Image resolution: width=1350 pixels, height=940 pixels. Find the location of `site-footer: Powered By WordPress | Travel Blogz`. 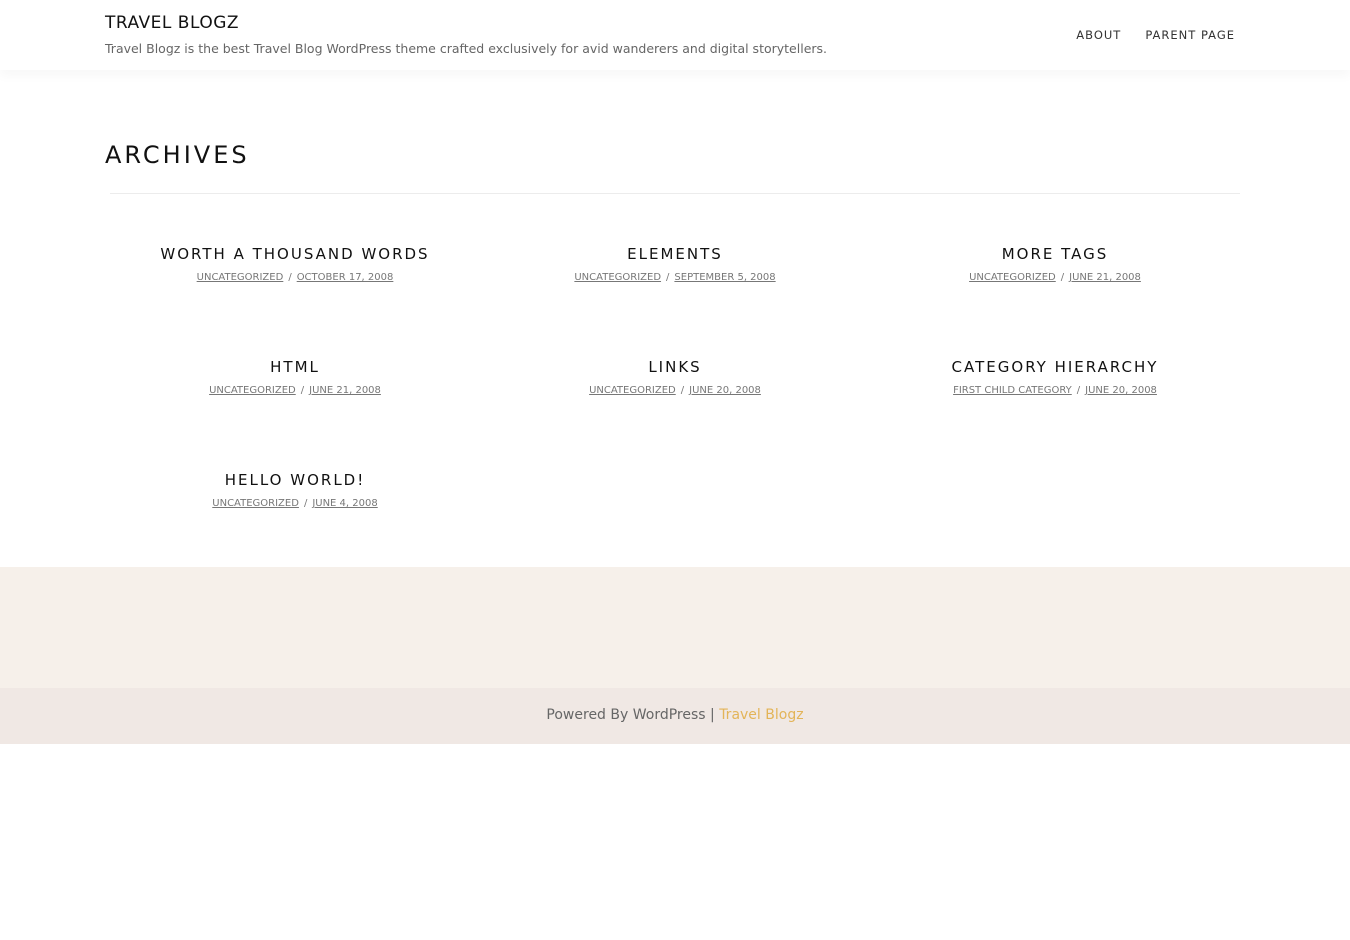

site-footer: Powered By WordPress | Travel Blogz is located at coordinates (675, 716).